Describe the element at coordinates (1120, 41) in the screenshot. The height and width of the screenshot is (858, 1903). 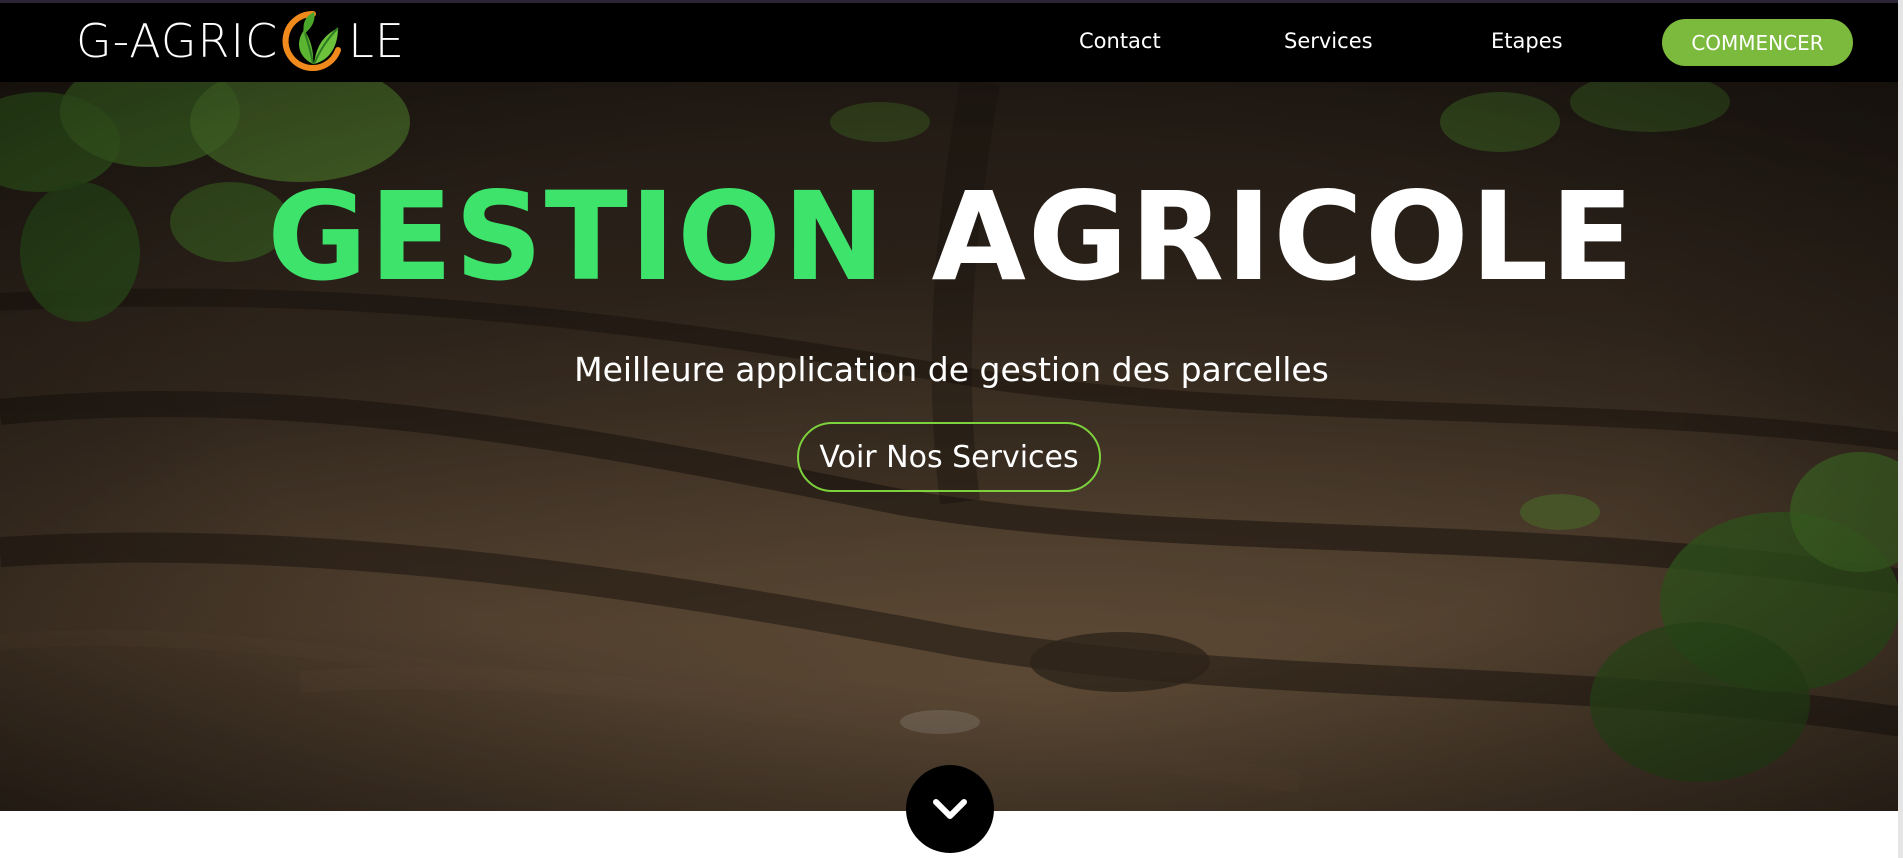
I see `nav-contact-link: Contact` at that location.